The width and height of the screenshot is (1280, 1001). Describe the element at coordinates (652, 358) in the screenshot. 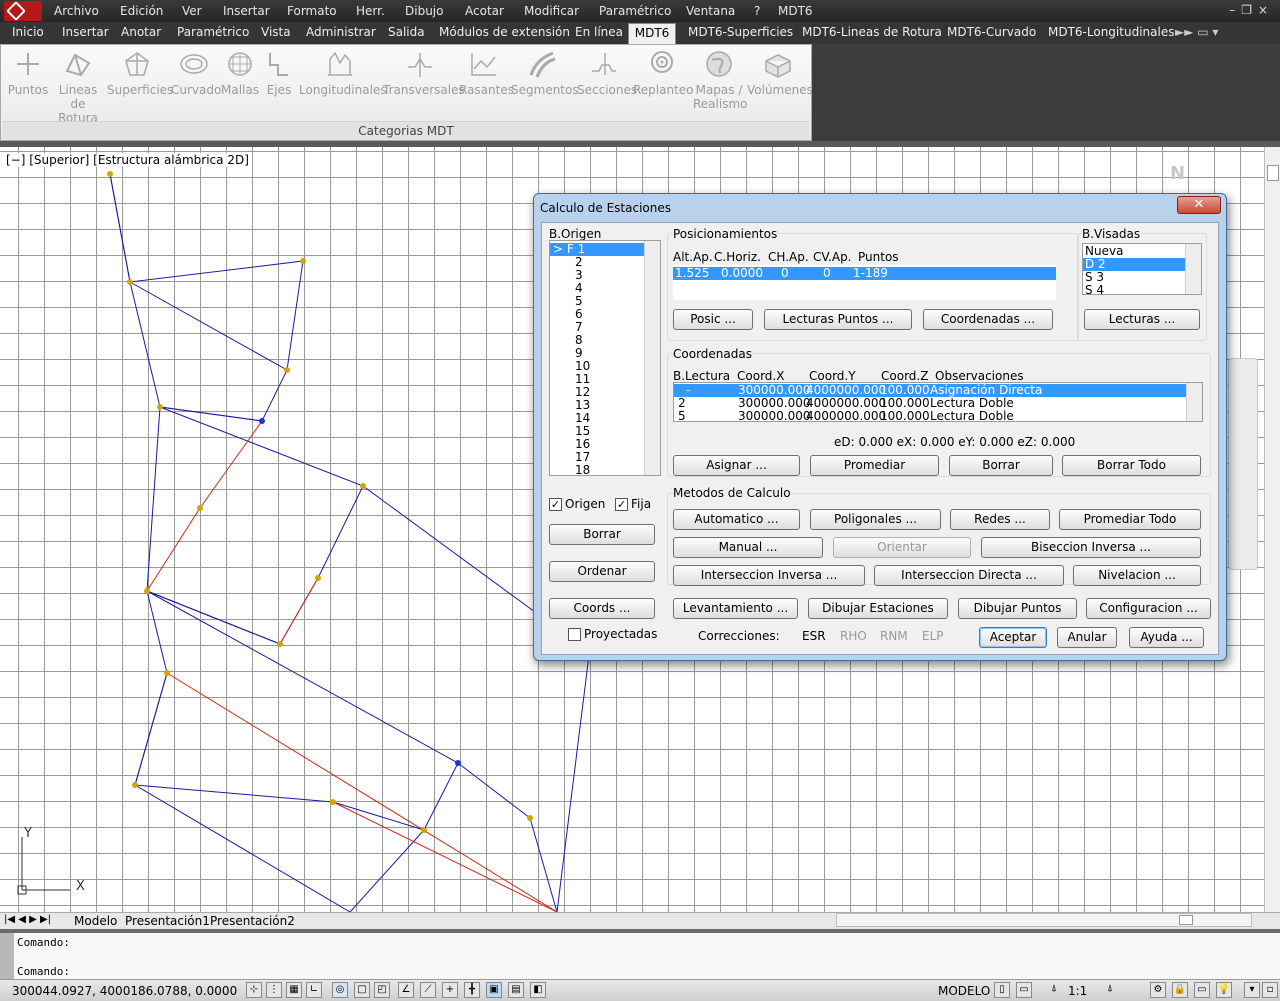

I see `b-origen-scrollbar` at that location.